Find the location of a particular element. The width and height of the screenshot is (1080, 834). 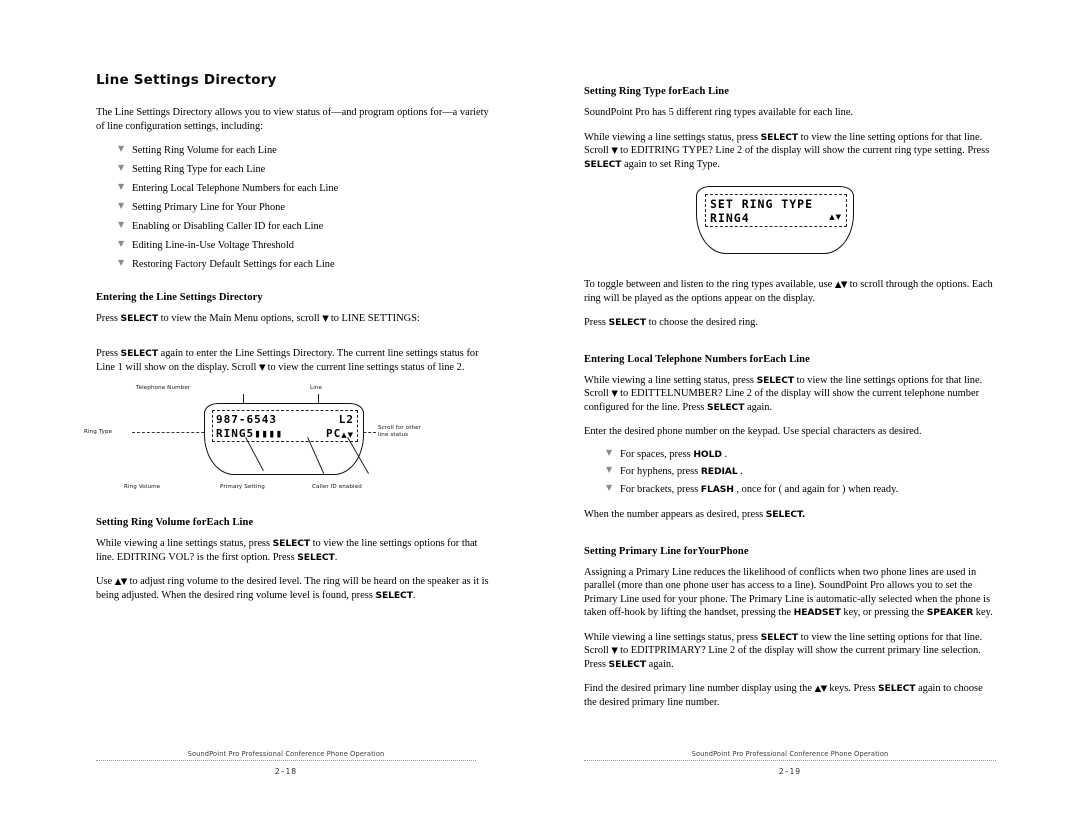

lcd-display-bezel: SET RING TYPE RING4 ▲▼ is located at coordinates (775, 220).